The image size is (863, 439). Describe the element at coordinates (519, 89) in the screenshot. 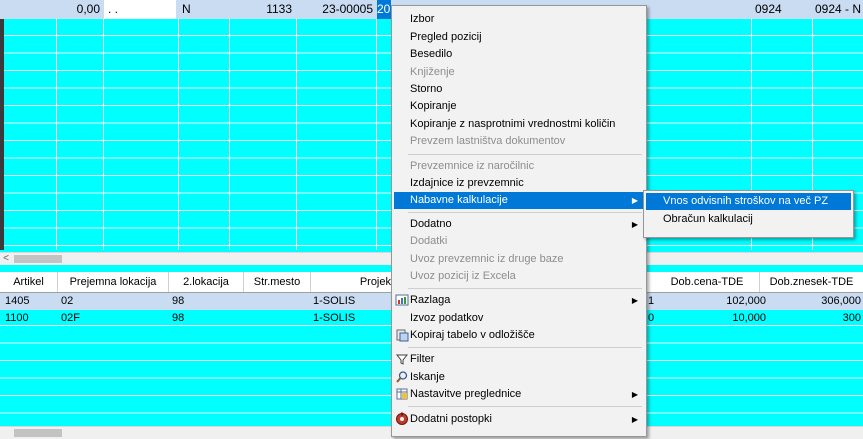

I see `menu-item-storno: Storno` at that location.